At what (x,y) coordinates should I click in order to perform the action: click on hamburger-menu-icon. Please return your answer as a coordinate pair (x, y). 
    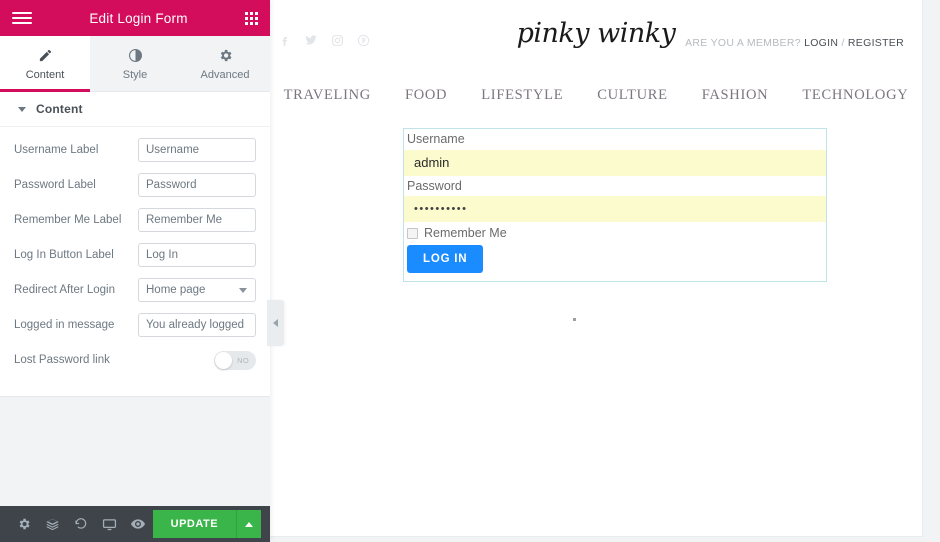
    Looking at the image, I should click on (22, 18).